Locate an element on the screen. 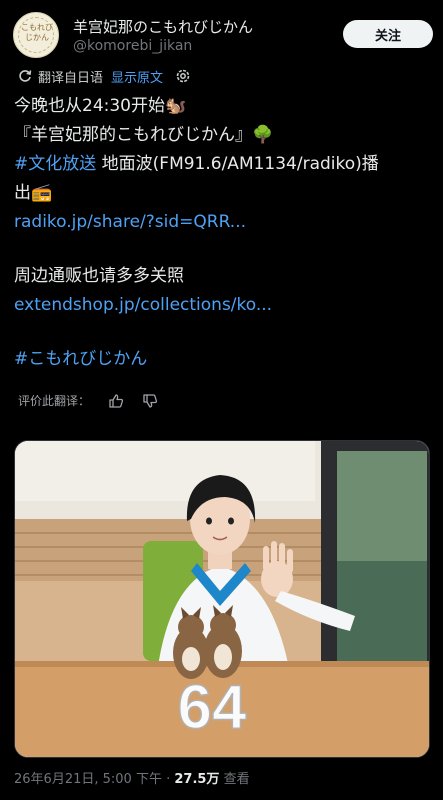  follow-button: 关注 is located at coordinates (388, 34).